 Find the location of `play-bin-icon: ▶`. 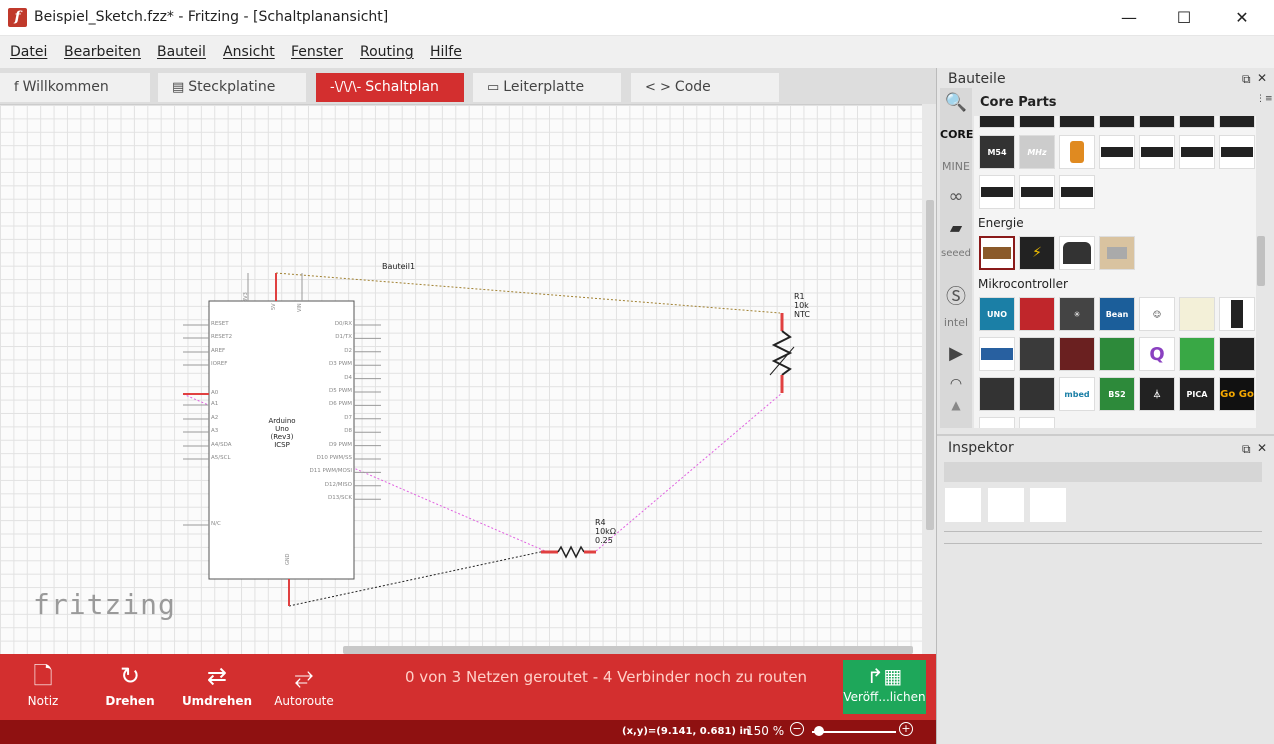

play-bin-icon: ▶ is located at coordinates (956, 353).